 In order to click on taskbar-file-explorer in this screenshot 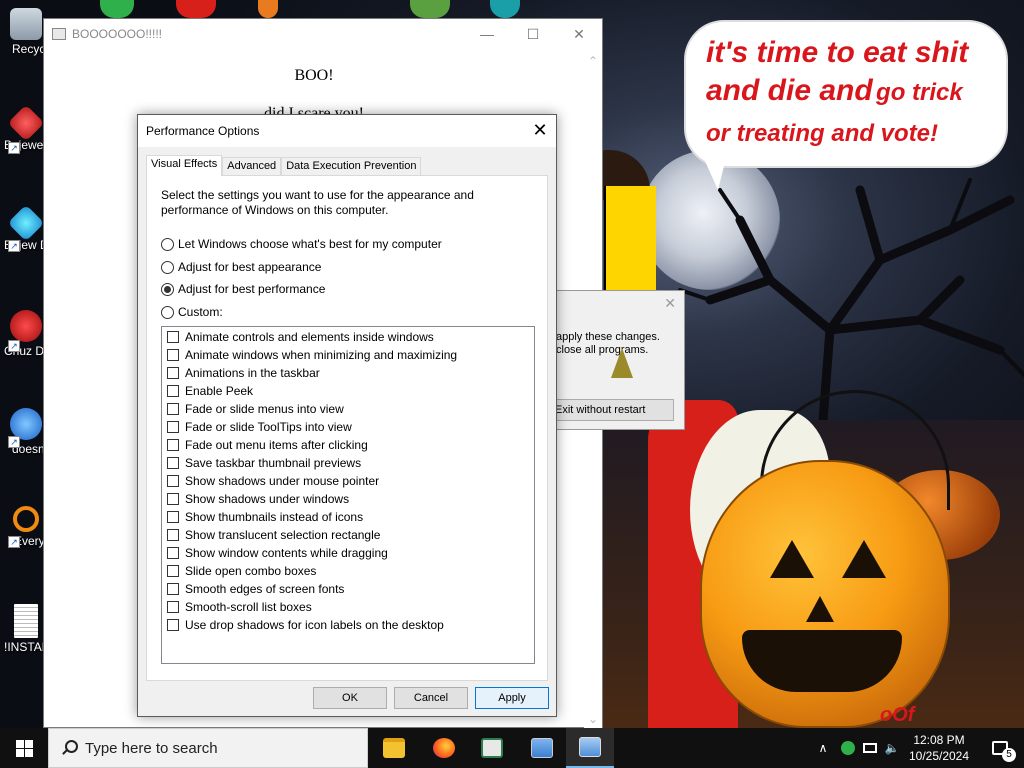, I will do `click(394, 748)`.